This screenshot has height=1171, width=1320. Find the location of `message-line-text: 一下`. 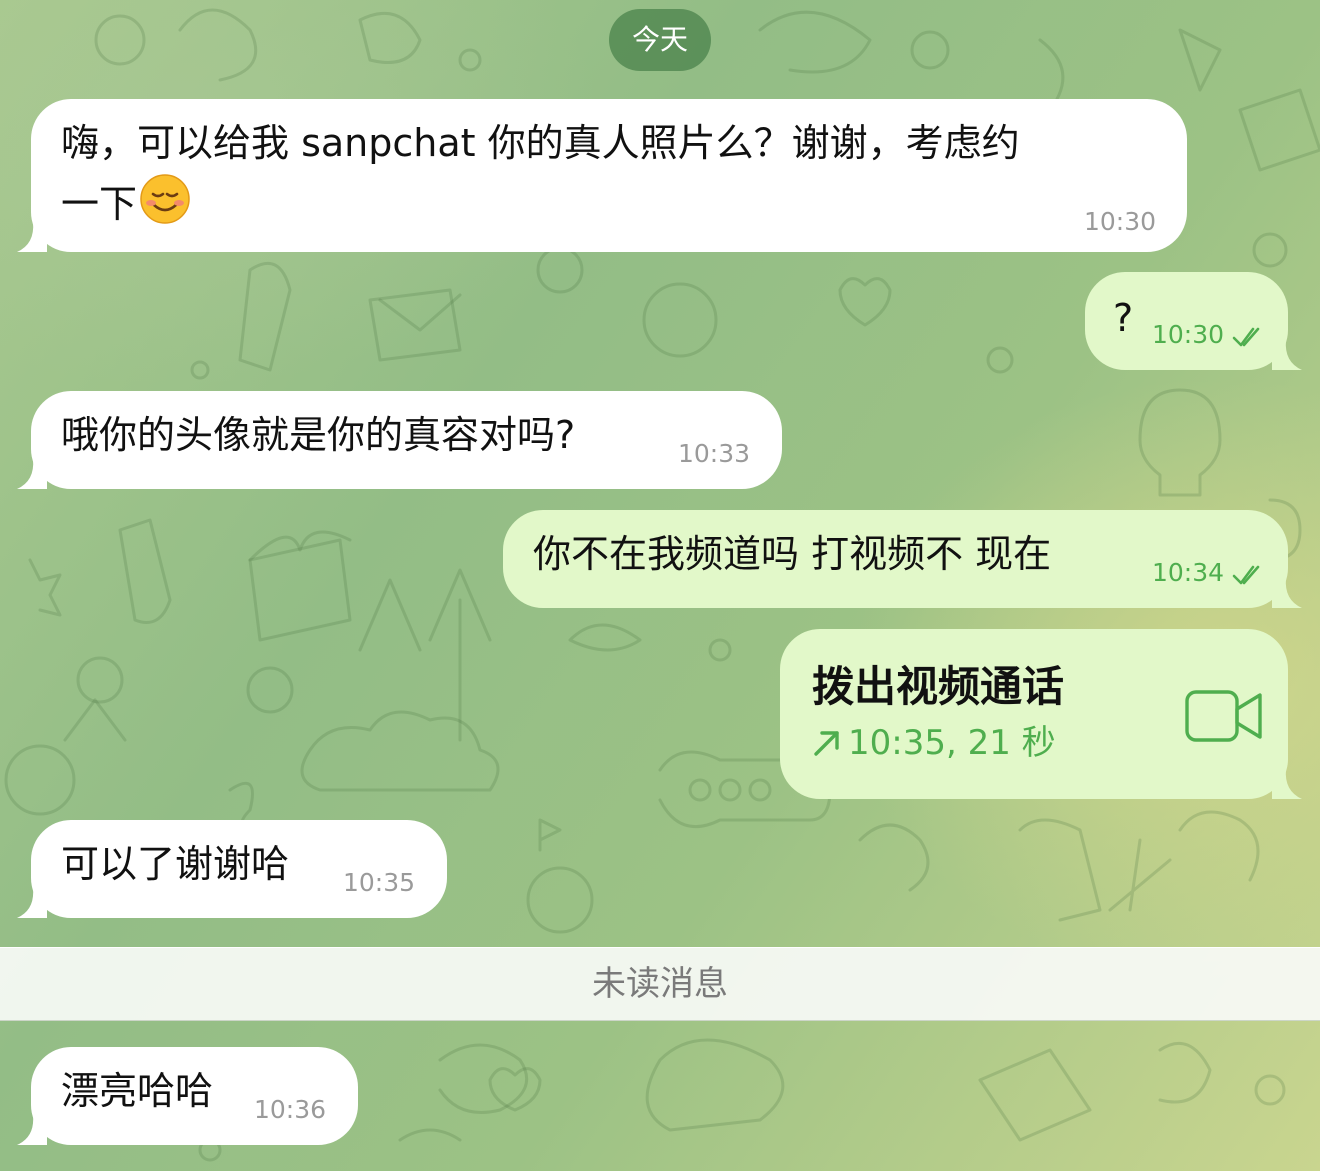

message-line-text: 一下 is located at coordinates (99, 204).